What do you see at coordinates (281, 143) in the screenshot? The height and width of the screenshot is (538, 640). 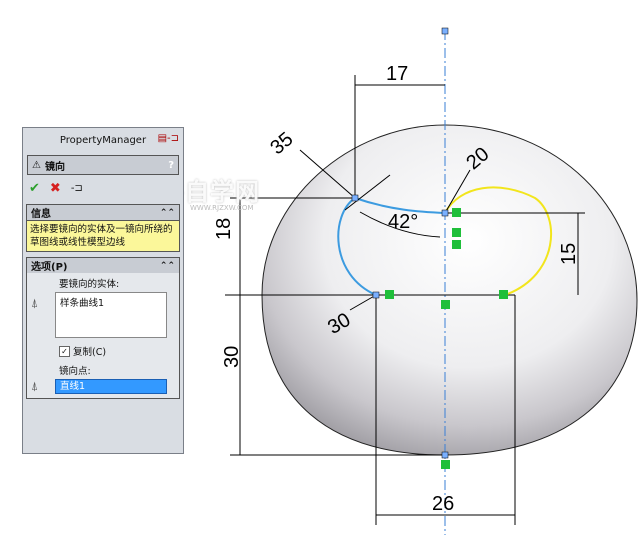 I see `dim-35: 35` at bounding box center [281, 143].